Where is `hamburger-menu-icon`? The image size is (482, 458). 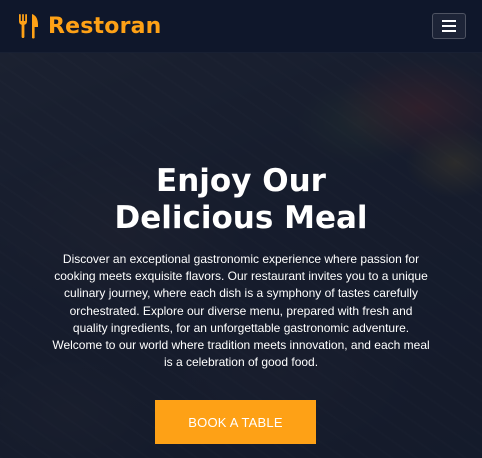 hamburger-menu-icon is located at coordinates (449, 26).